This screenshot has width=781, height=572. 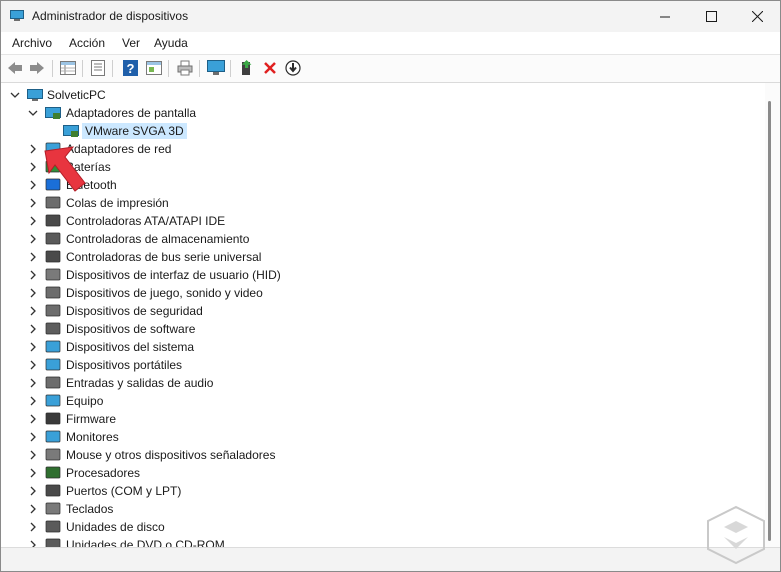 What do you see at coordinates (185, 68) in the screenshot?
I see `print-button` at bounding box center [185, 68].